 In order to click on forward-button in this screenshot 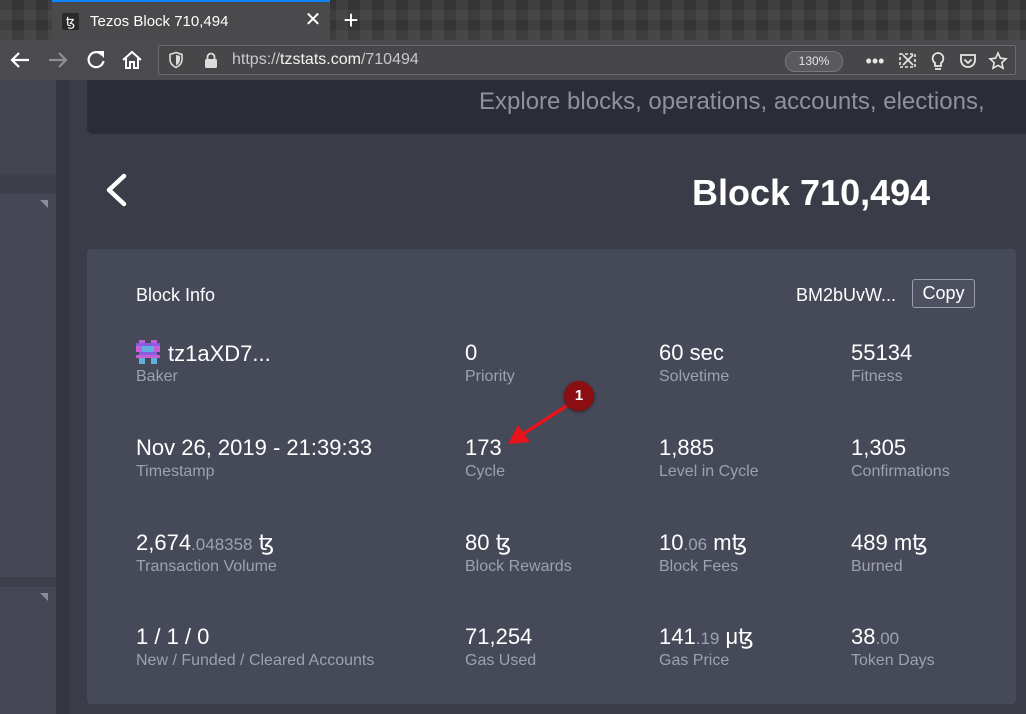, I will do `click(58, 60)`.